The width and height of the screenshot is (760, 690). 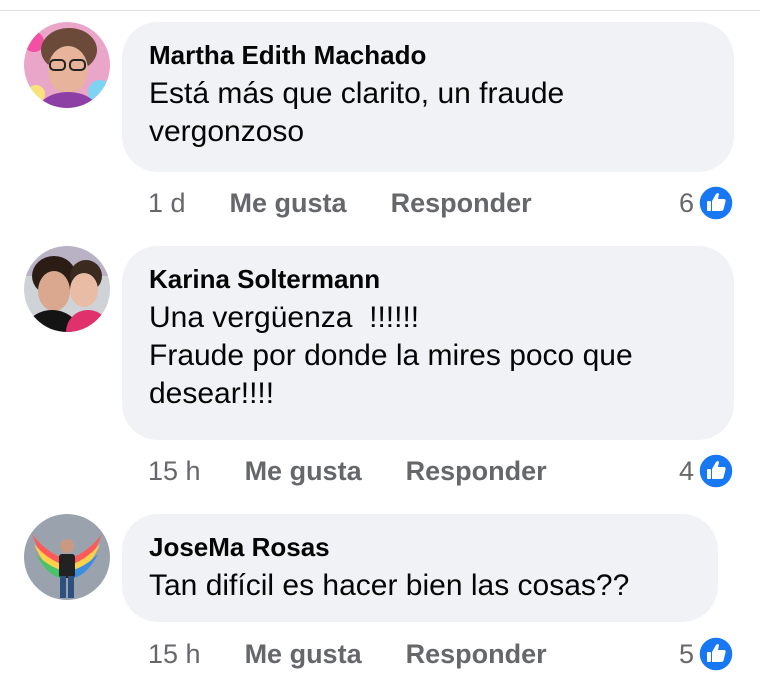 I want to click on reaction-summary: 6, so click(x=706, y=203).